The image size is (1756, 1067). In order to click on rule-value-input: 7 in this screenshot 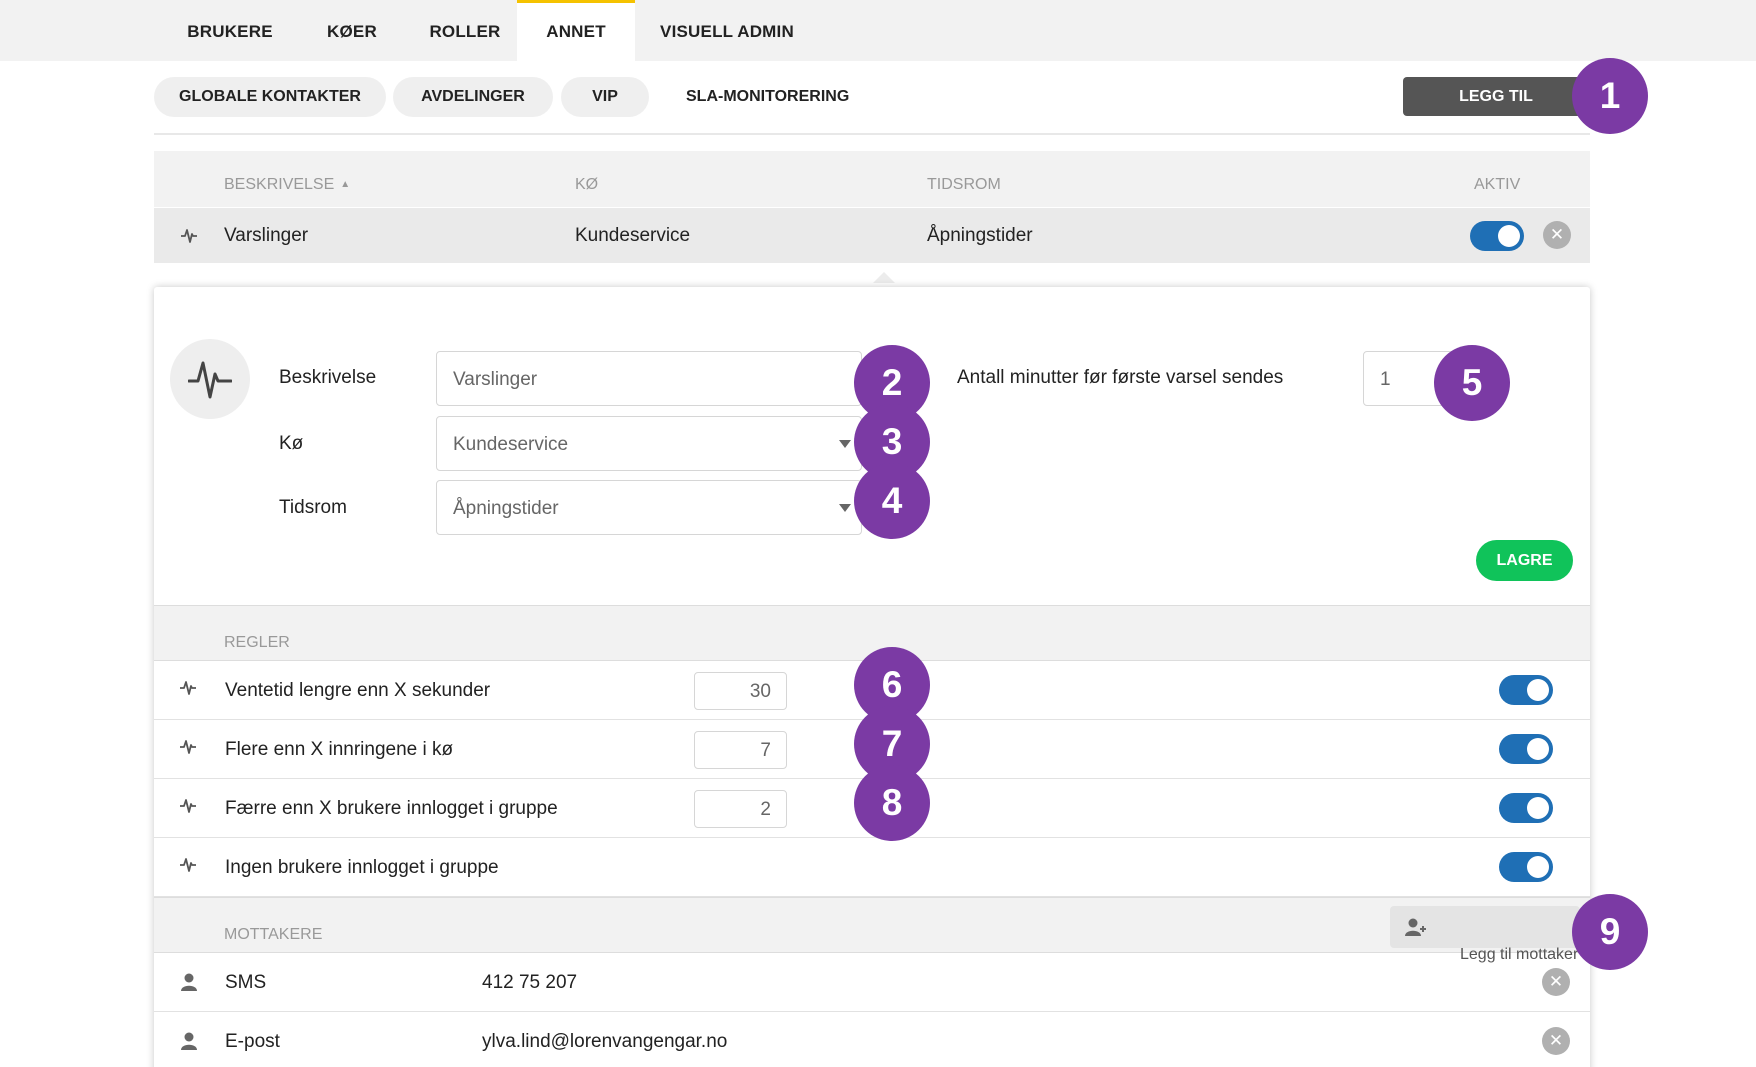, I will do `click(740, 750)`.